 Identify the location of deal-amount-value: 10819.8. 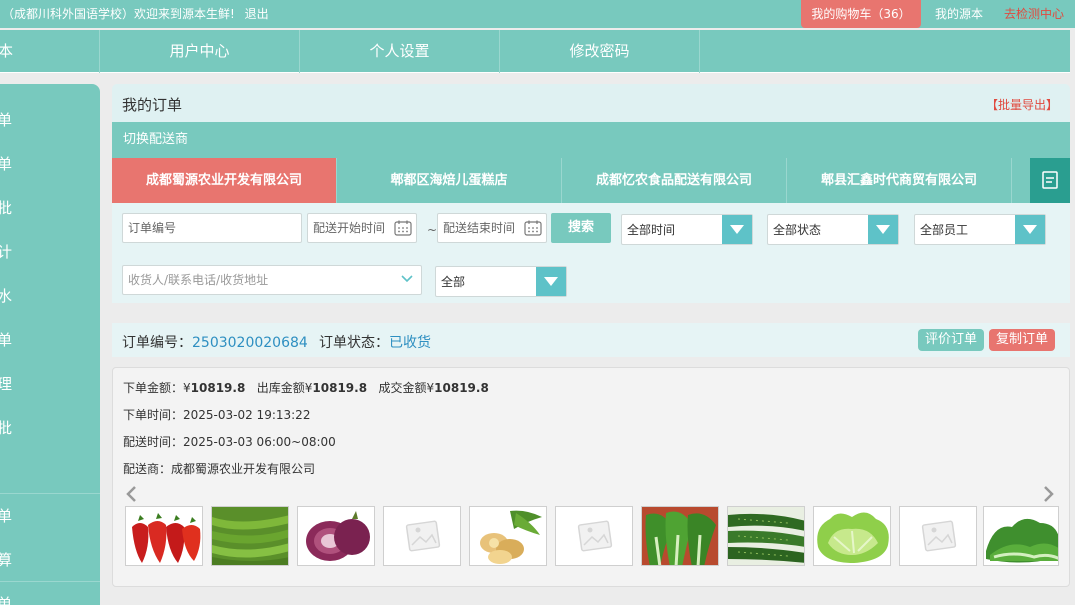
(461, 388).